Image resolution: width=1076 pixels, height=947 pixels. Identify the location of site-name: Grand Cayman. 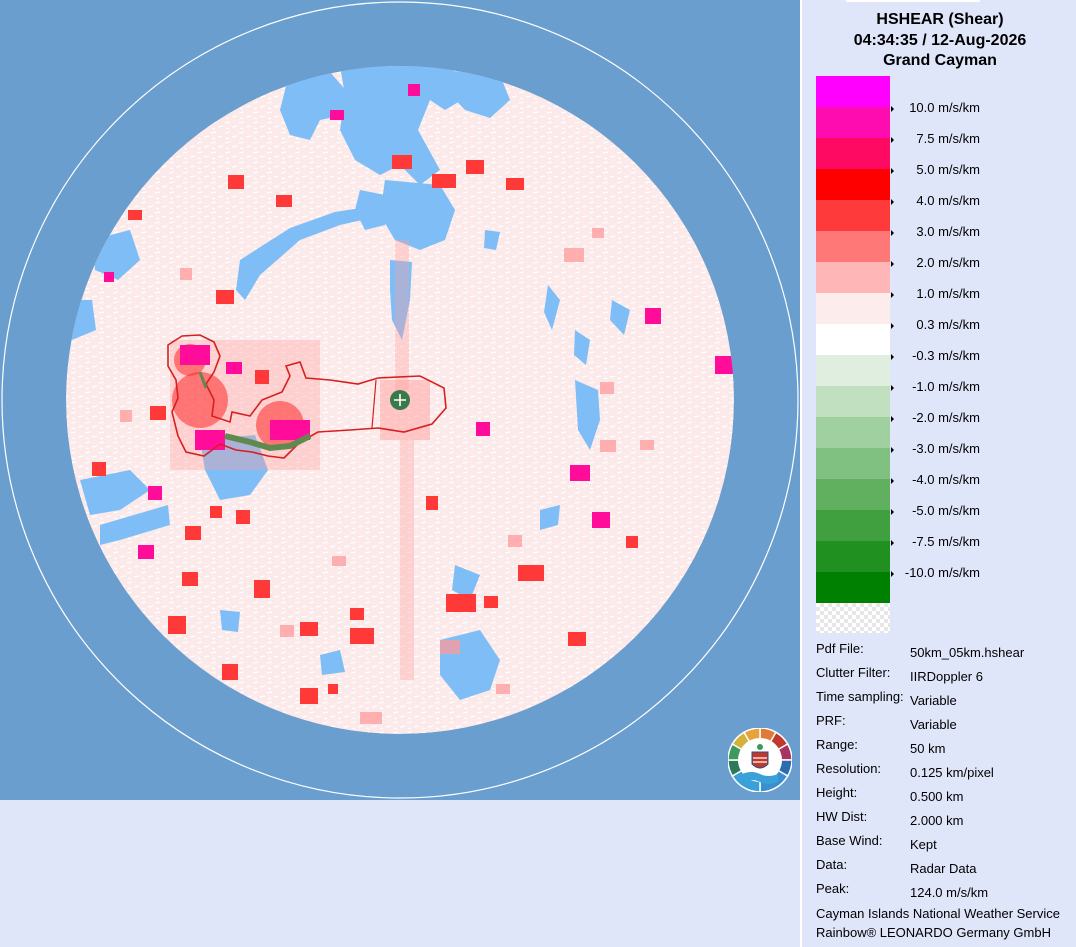
(940, 60).